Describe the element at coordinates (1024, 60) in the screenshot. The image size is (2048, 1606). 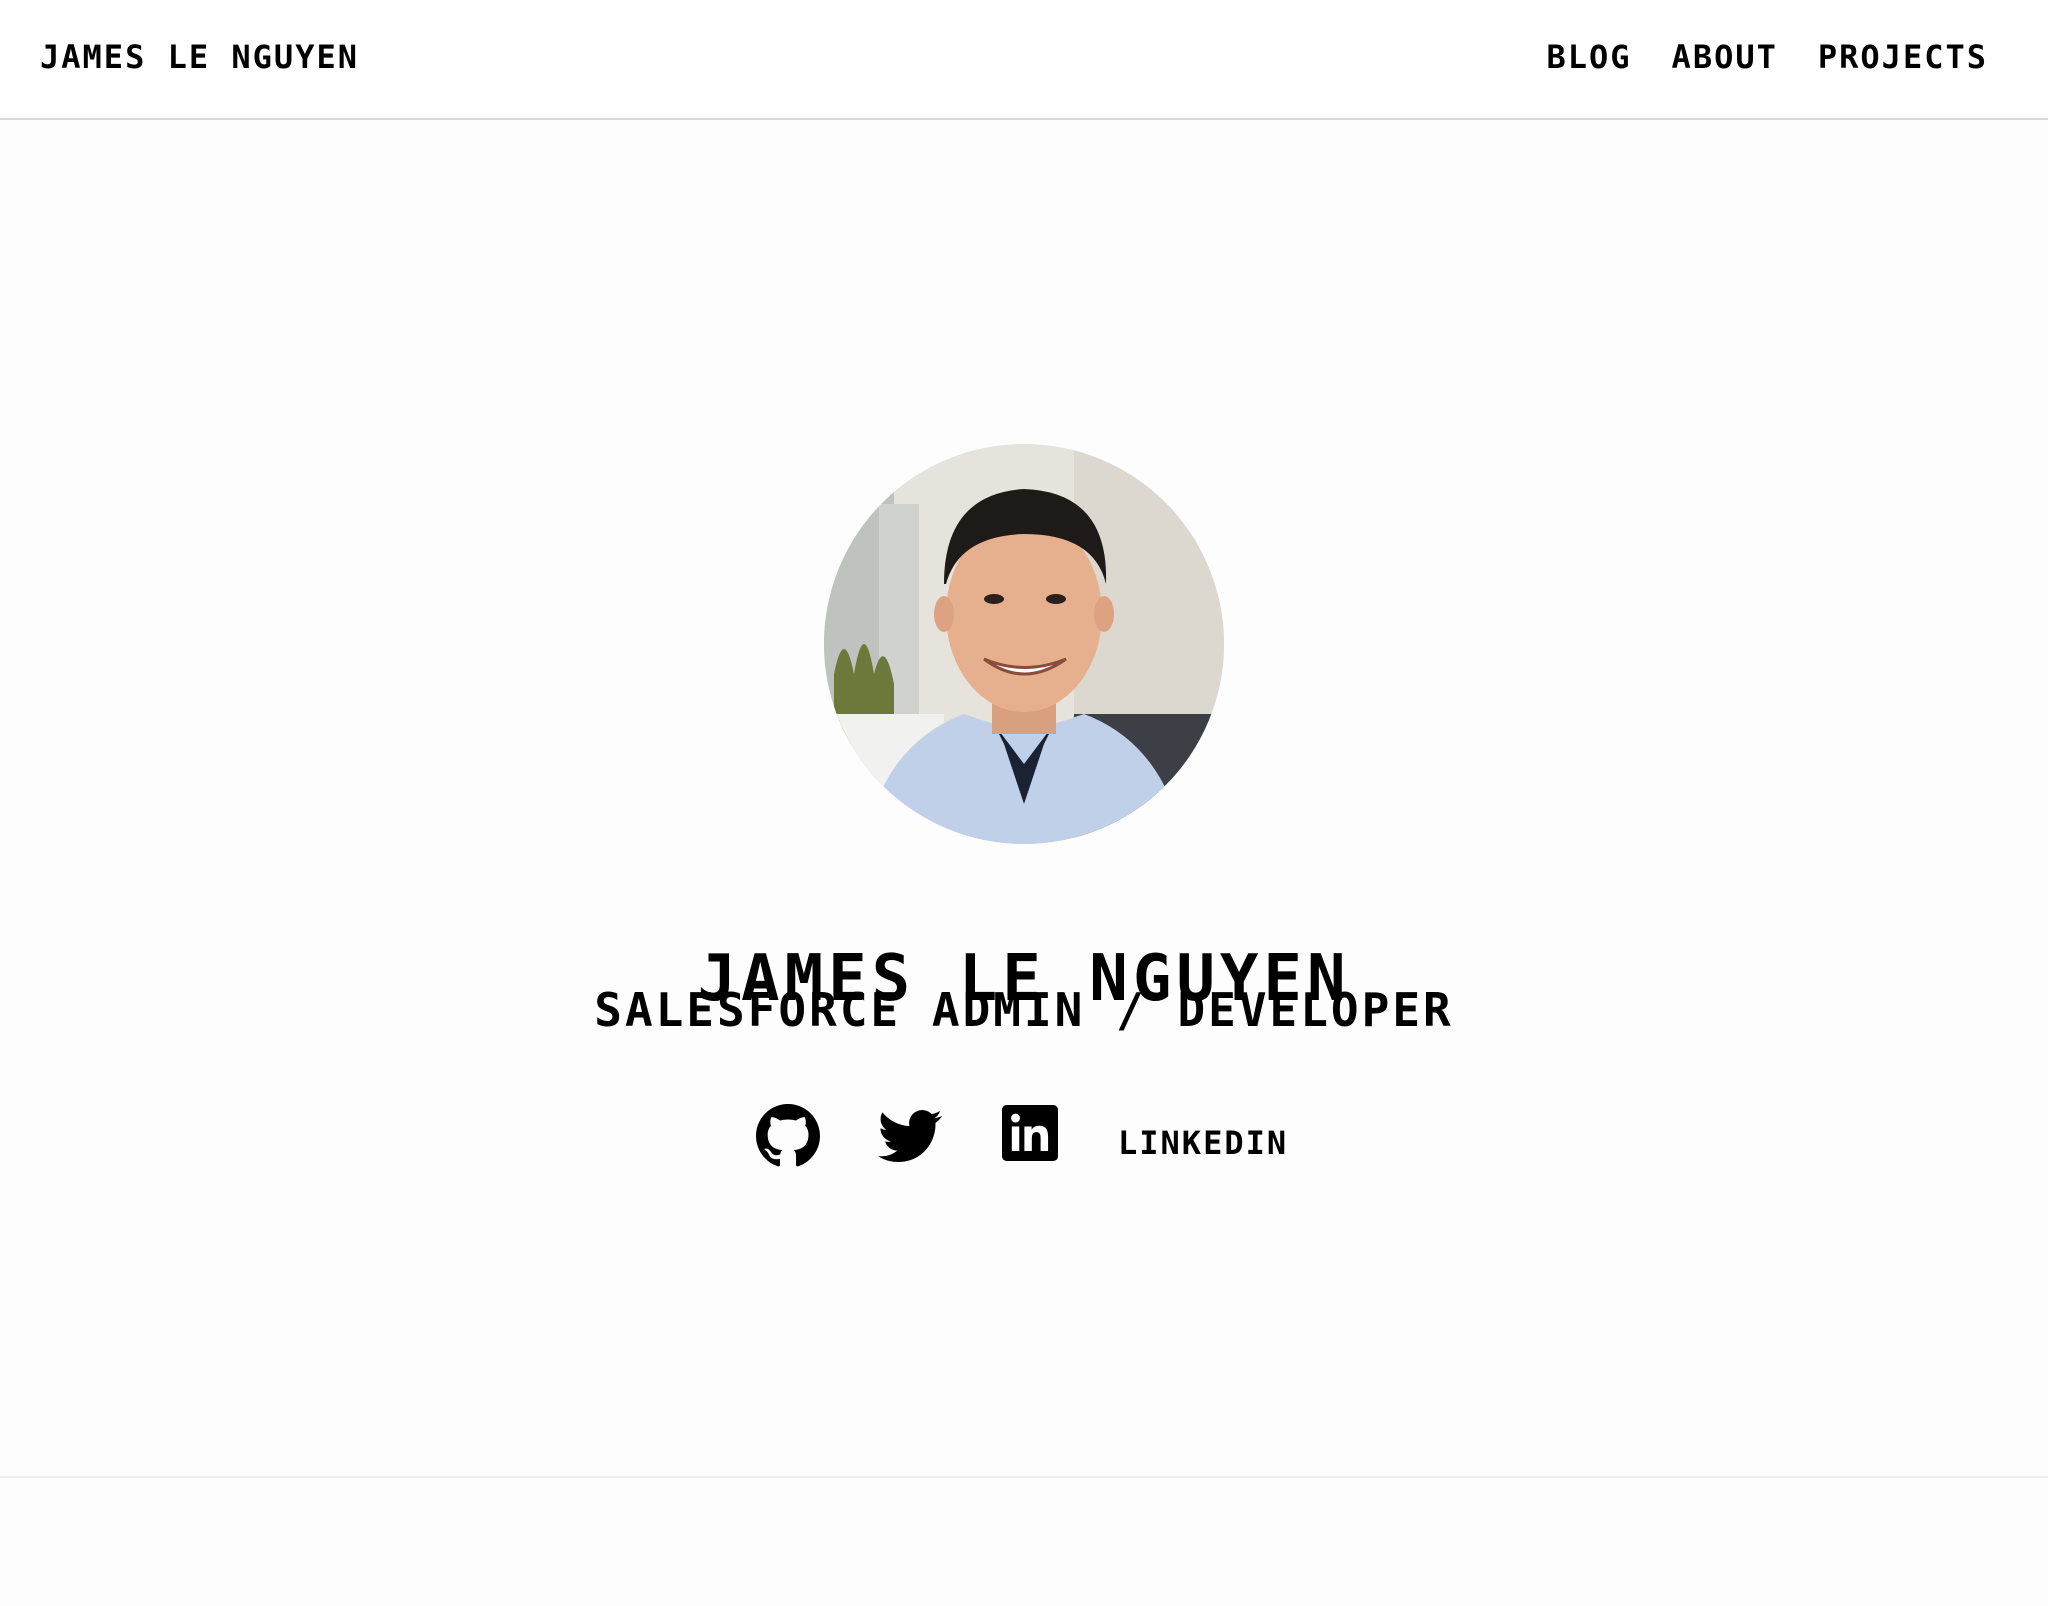
I see `top-navbar: JAMES LE NGUYEN BLOG ABOUT PROJECTS` at that location.